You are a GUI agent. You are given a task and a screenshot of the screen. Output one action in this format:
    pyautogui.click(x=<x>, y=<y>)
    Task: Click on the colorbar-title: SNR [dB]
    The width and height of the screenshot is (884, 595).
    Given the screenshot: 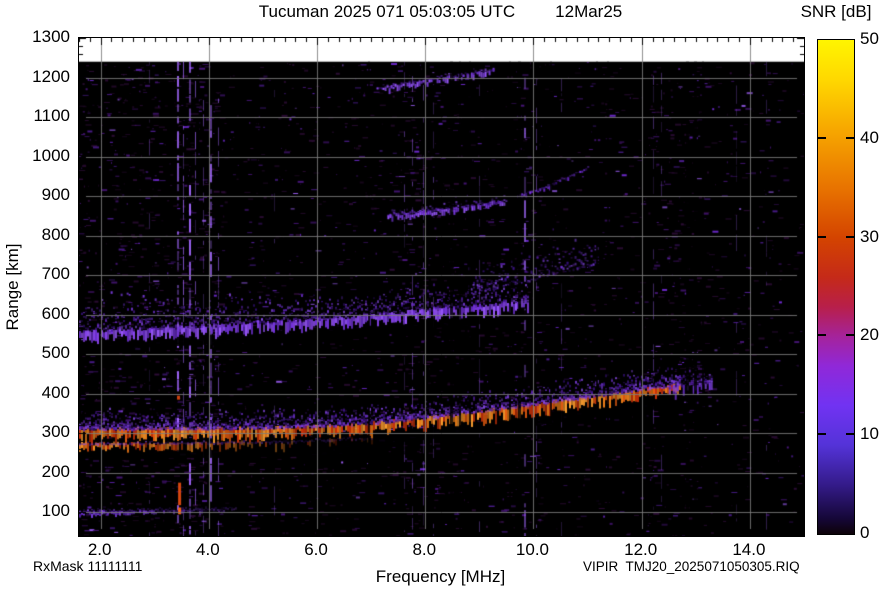 What is the action you would take?
    pyautogui.click(x=836, y=11)
    